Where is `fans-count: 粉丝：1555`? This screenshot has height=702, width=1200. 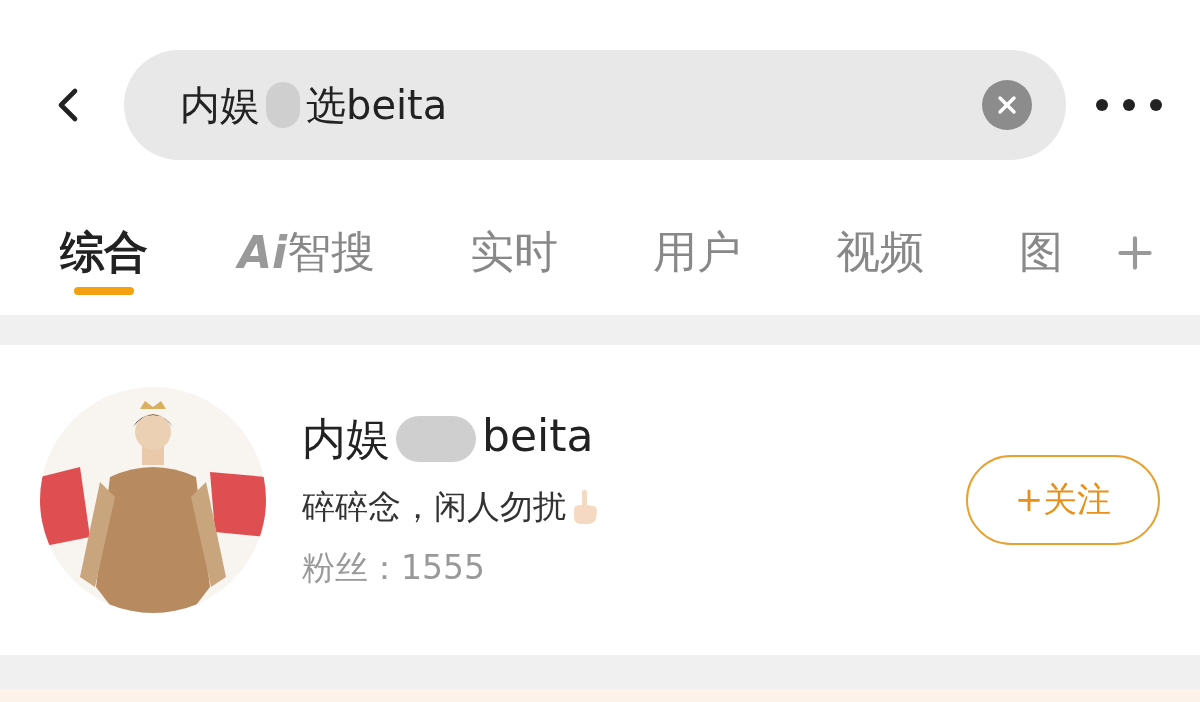 fans-count: 粉丝：1555 is located at coordinates (394, 567).